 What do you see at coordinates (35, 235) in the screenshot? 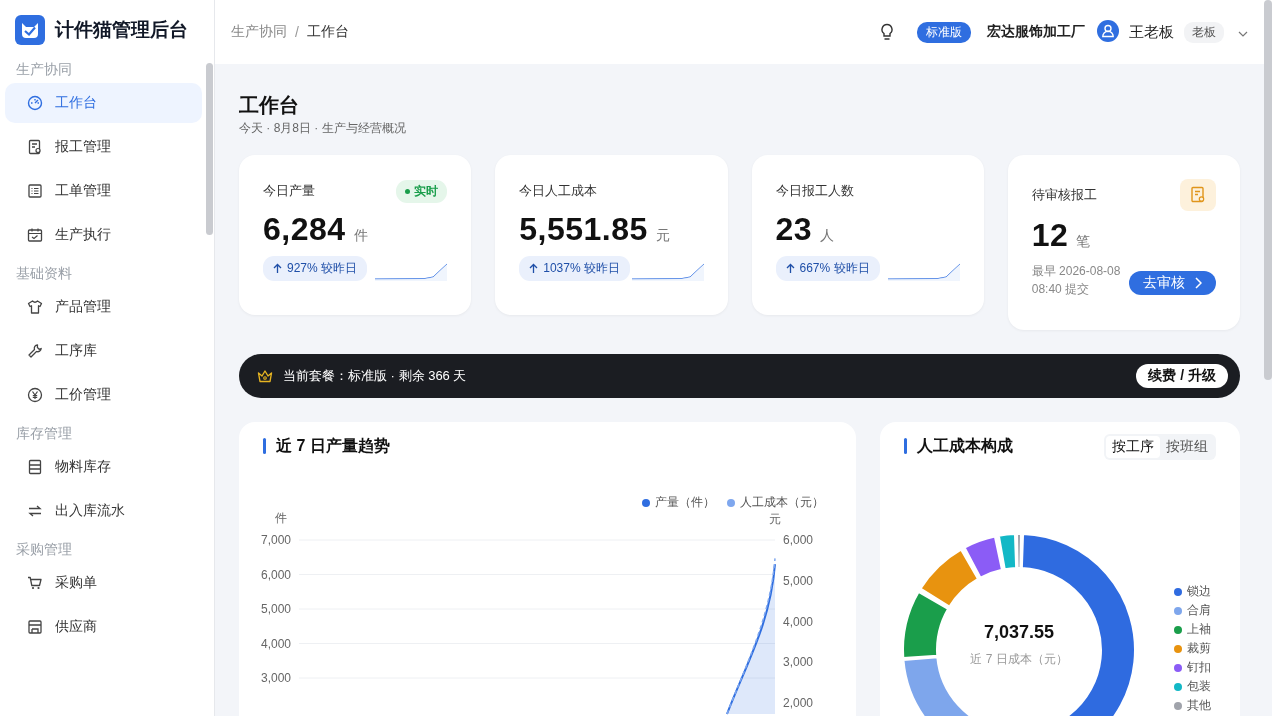
I see `calendar-icon` at bounding box center [35, 235].